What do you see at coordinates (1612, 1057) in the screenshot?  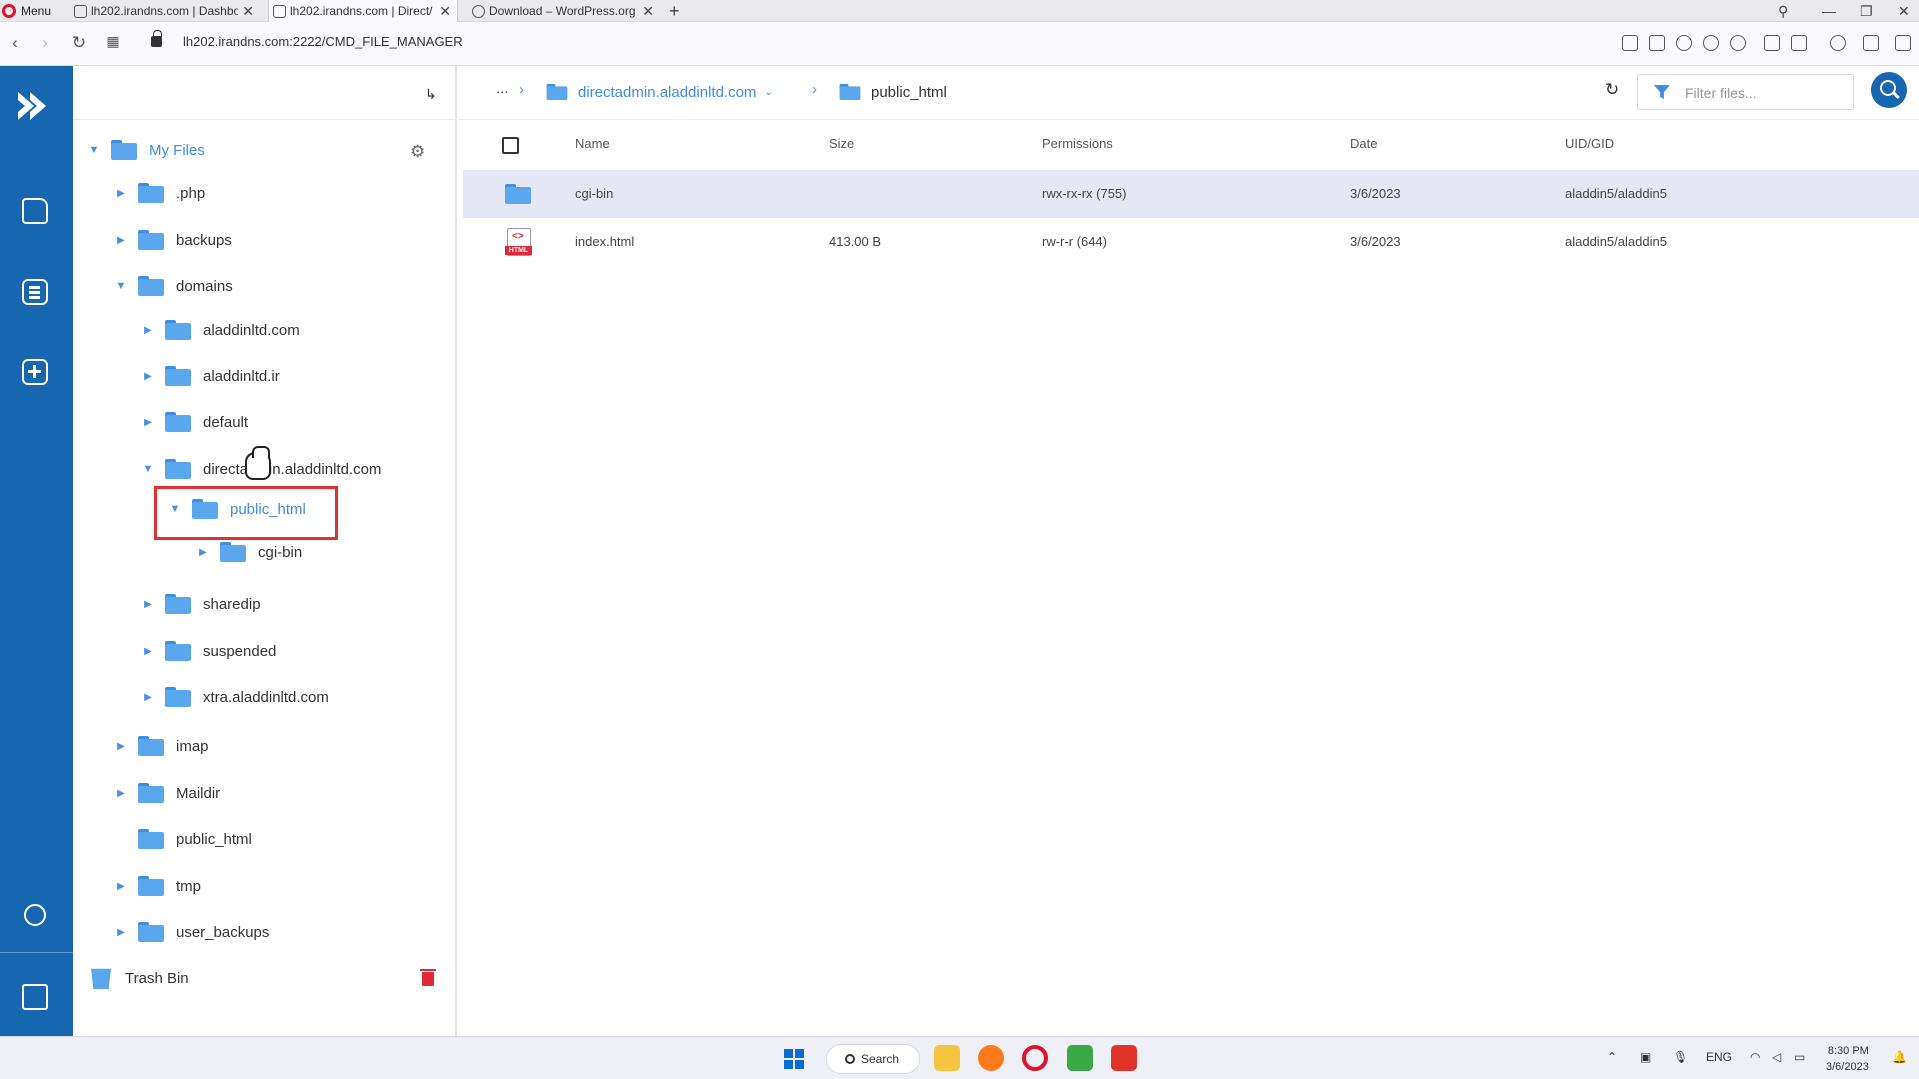 I see `chevron-up-icon: ⌃` at bounding box center [1612, 1057].